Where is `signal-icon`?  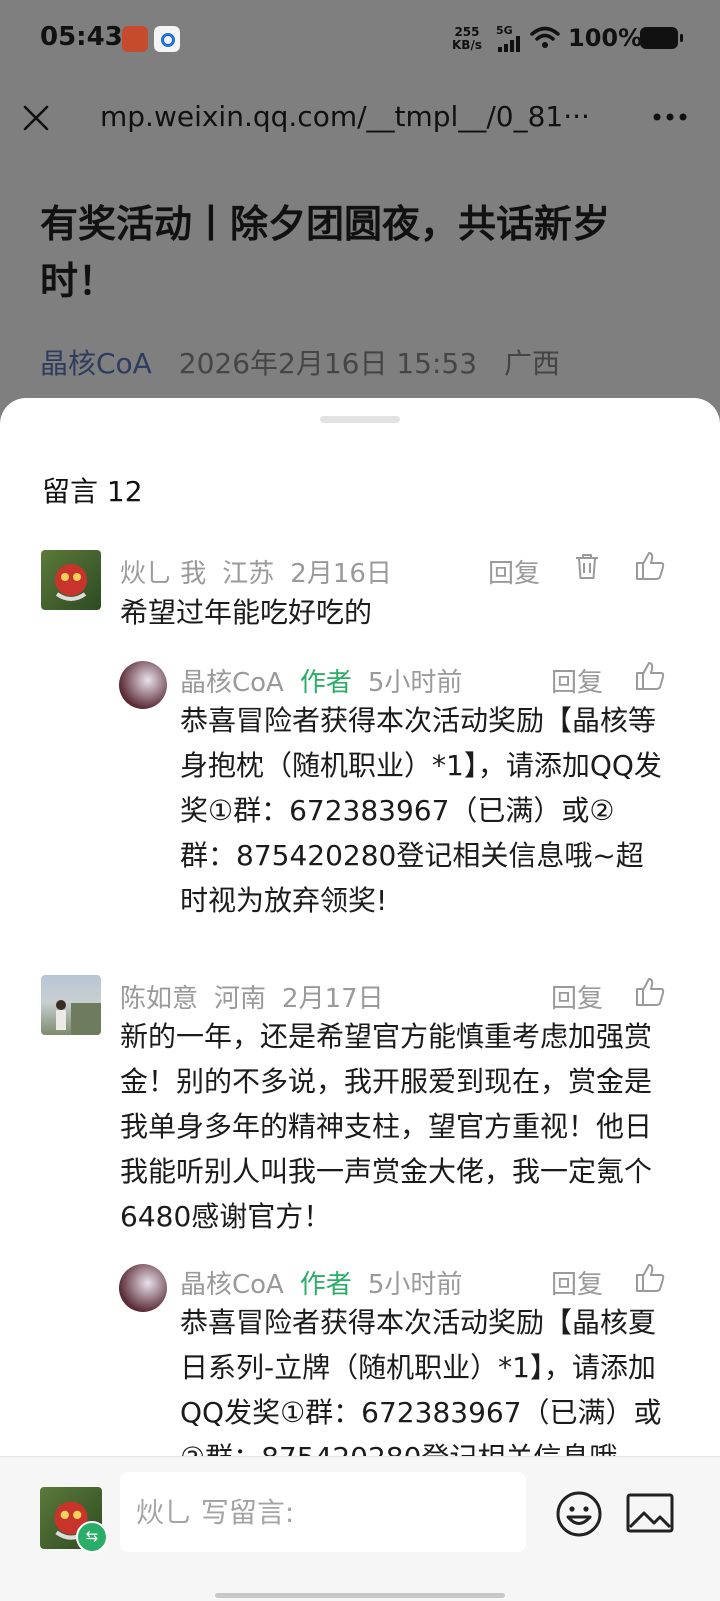
signal-icon is located at coordinates (511, 44).